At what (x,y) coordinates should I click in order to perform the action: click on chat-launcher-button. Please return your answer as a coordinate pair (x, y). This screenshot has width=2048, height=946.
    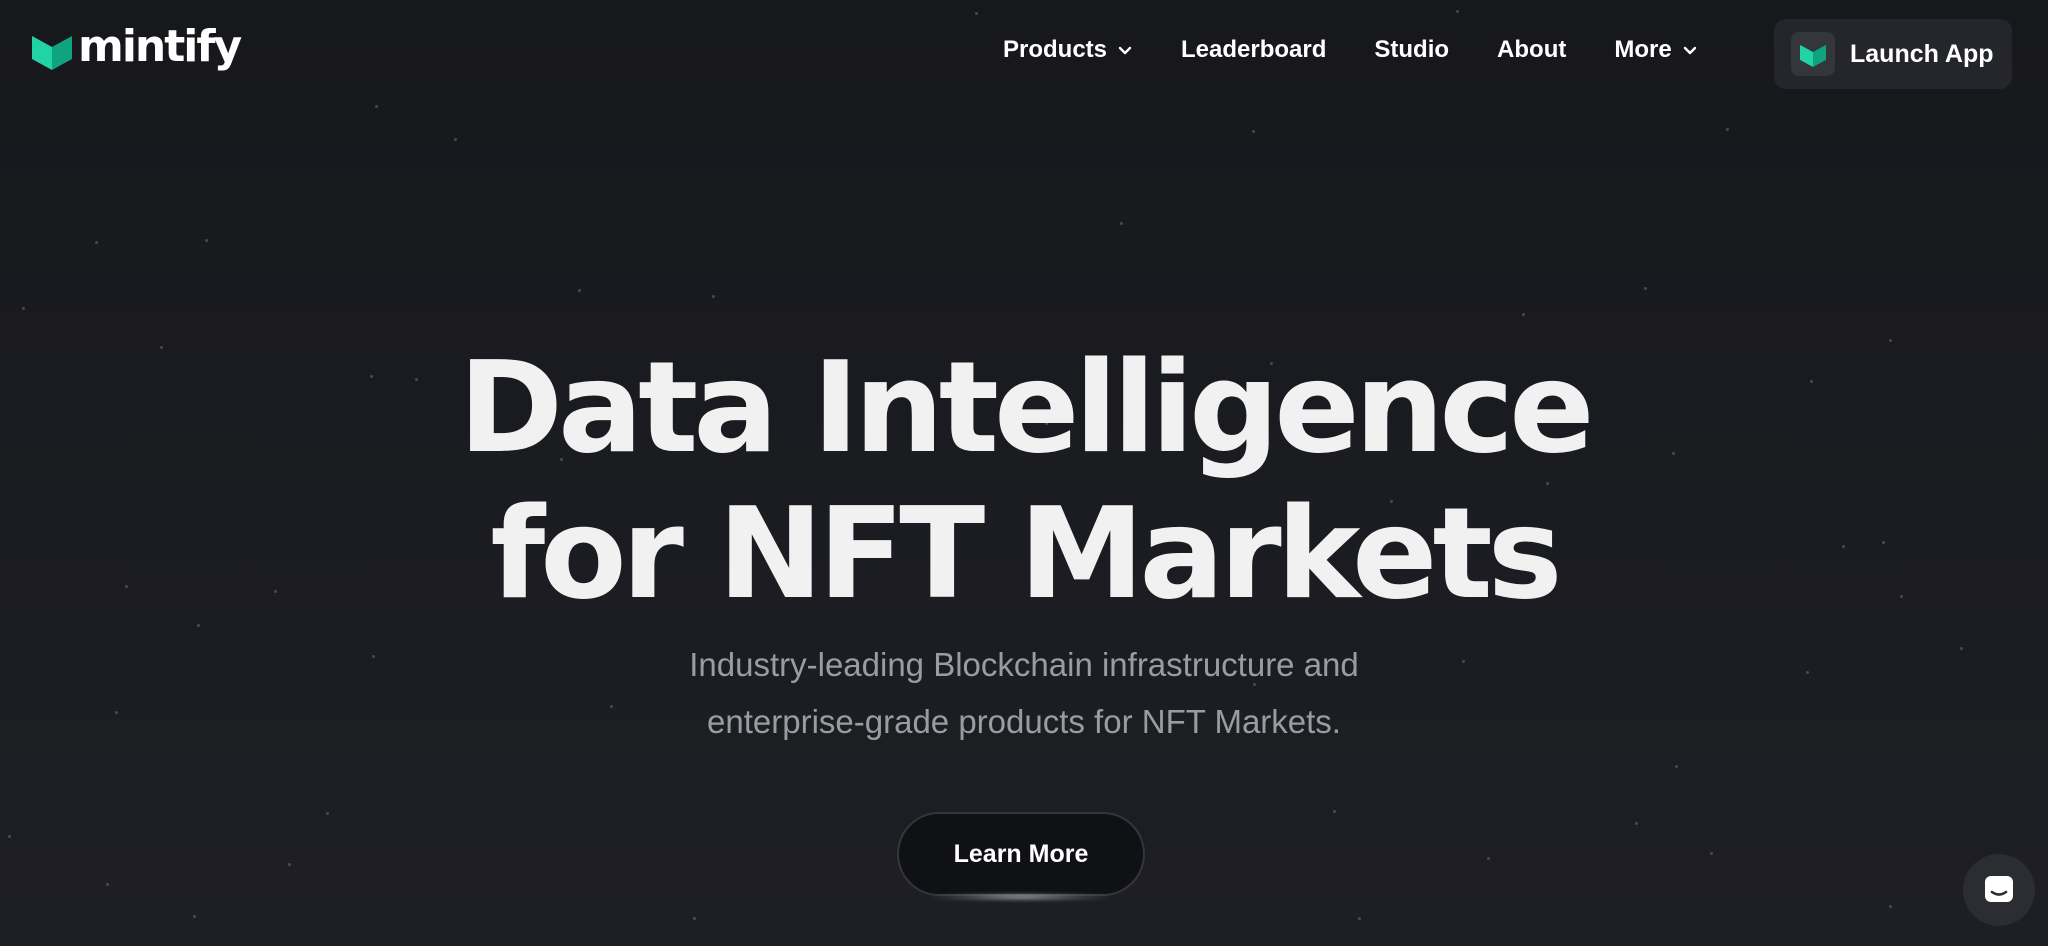
    Looking at the image, I should click on (1999, 890).